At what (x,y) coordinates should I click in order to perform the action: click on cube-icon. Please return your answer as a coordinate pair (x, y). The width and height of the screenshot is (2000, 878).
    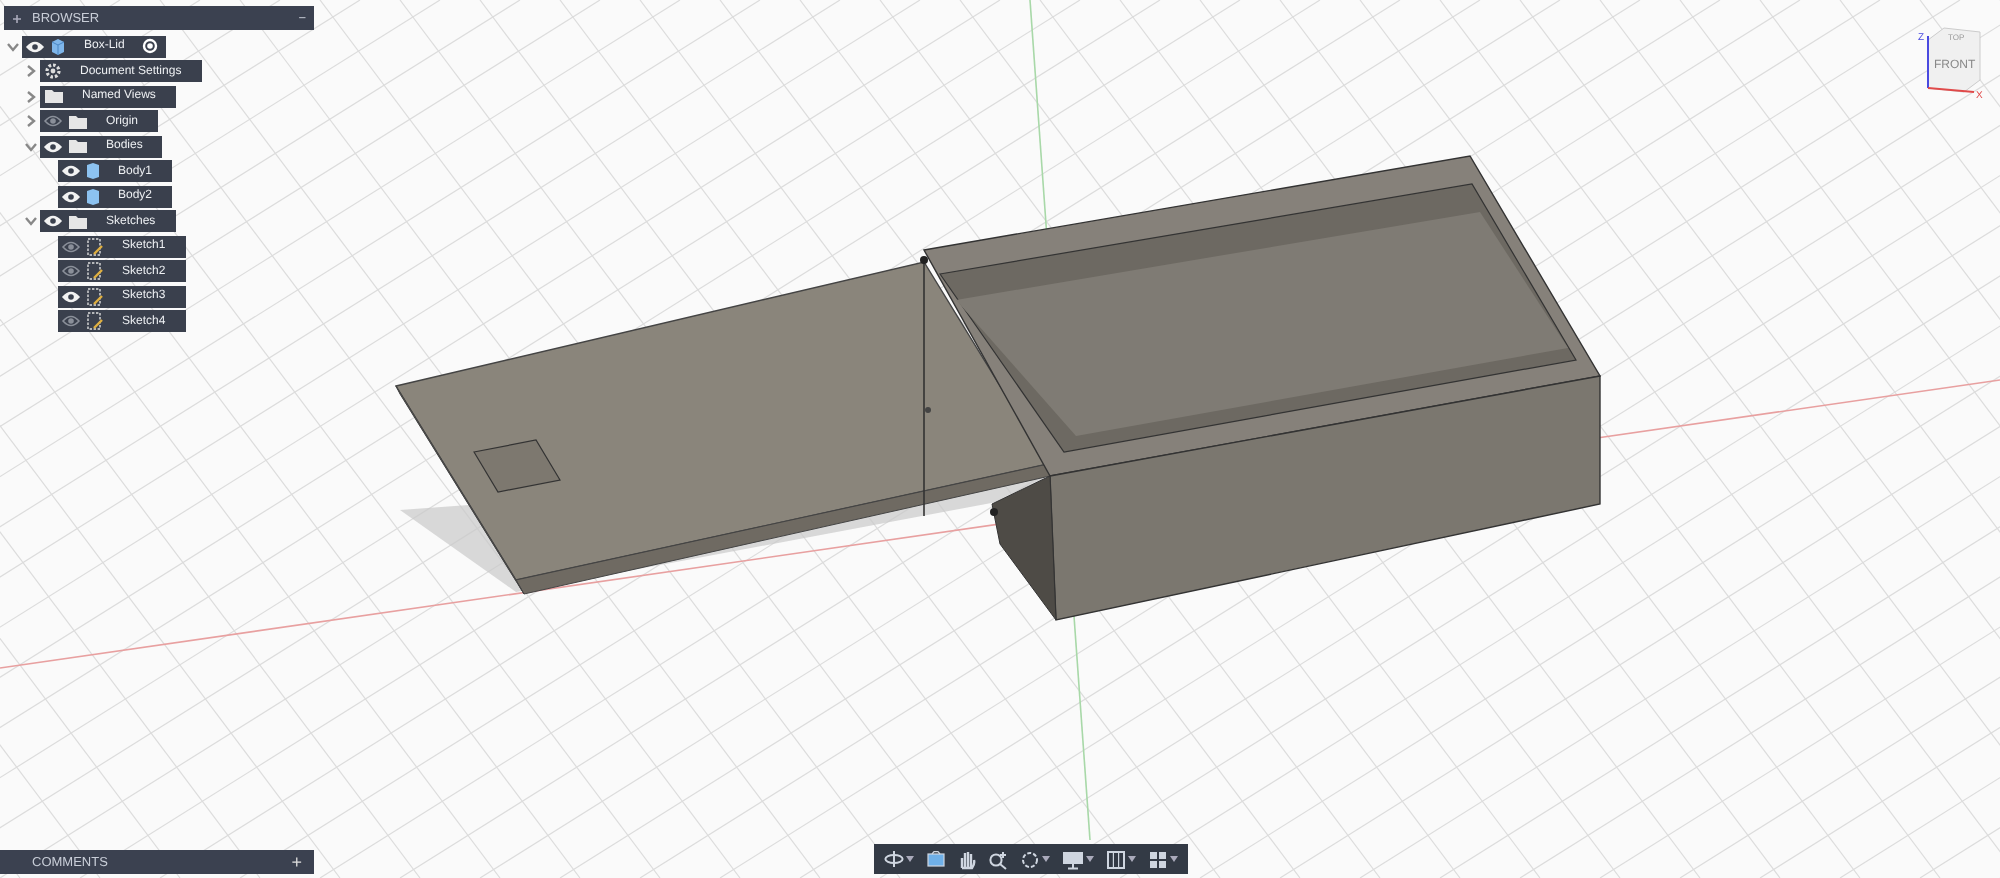
    Looking at the image, I should click on (58, 46).